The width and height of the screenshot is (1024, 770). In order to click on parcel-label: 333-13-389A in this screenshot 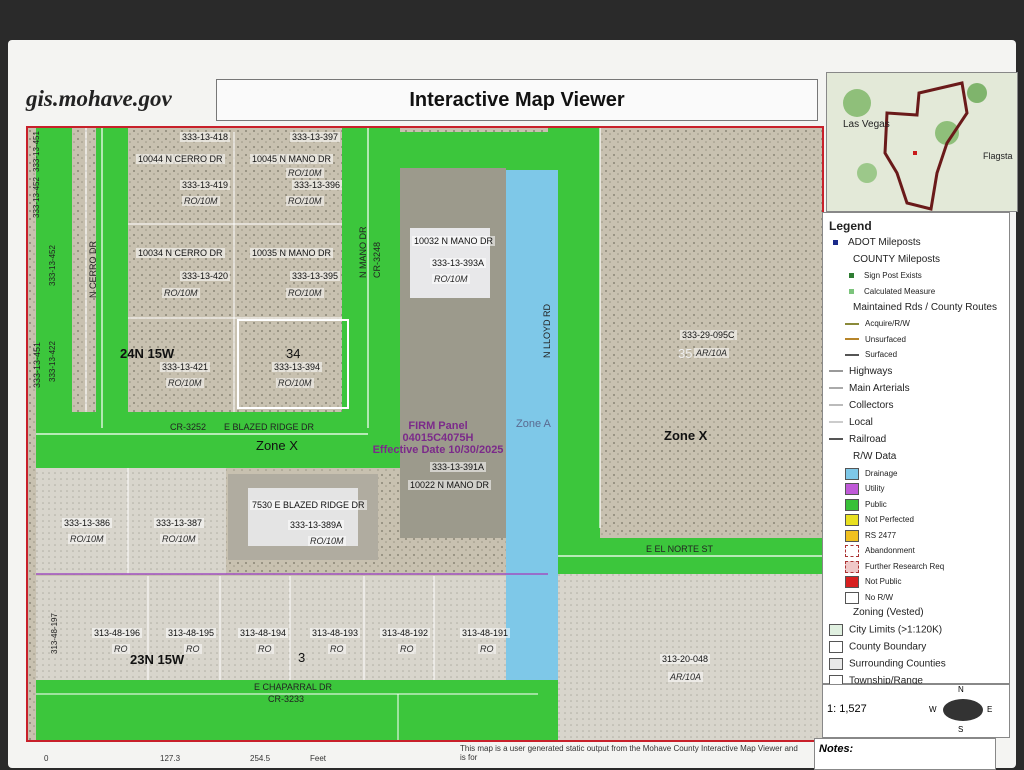, I will do `click(316, 525)`.